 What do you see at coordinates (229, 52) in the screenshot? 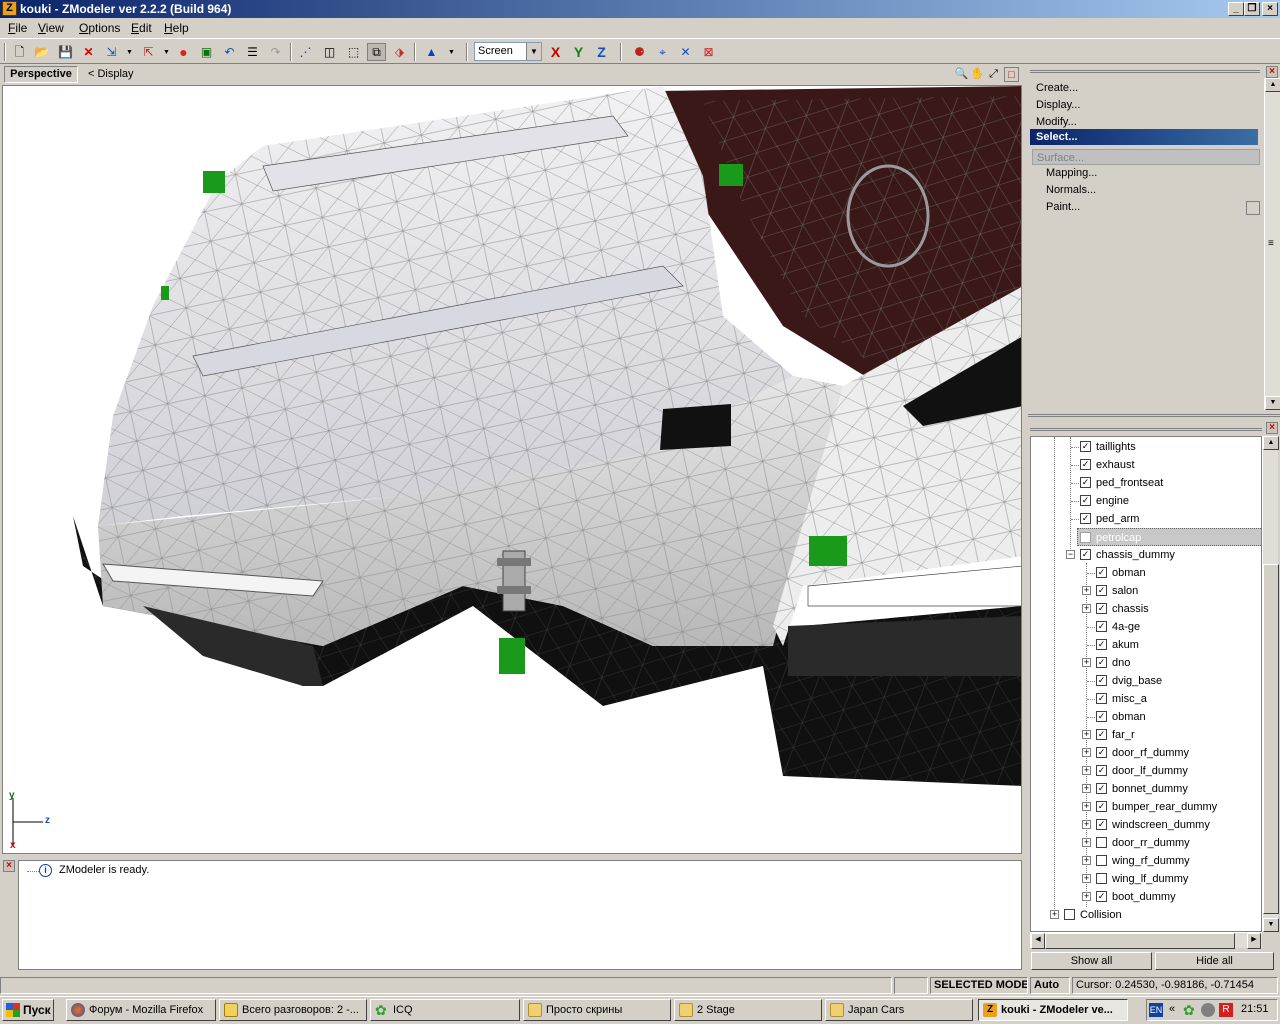
I see `undo-icon: ↶` at bounding box center [229, 52].